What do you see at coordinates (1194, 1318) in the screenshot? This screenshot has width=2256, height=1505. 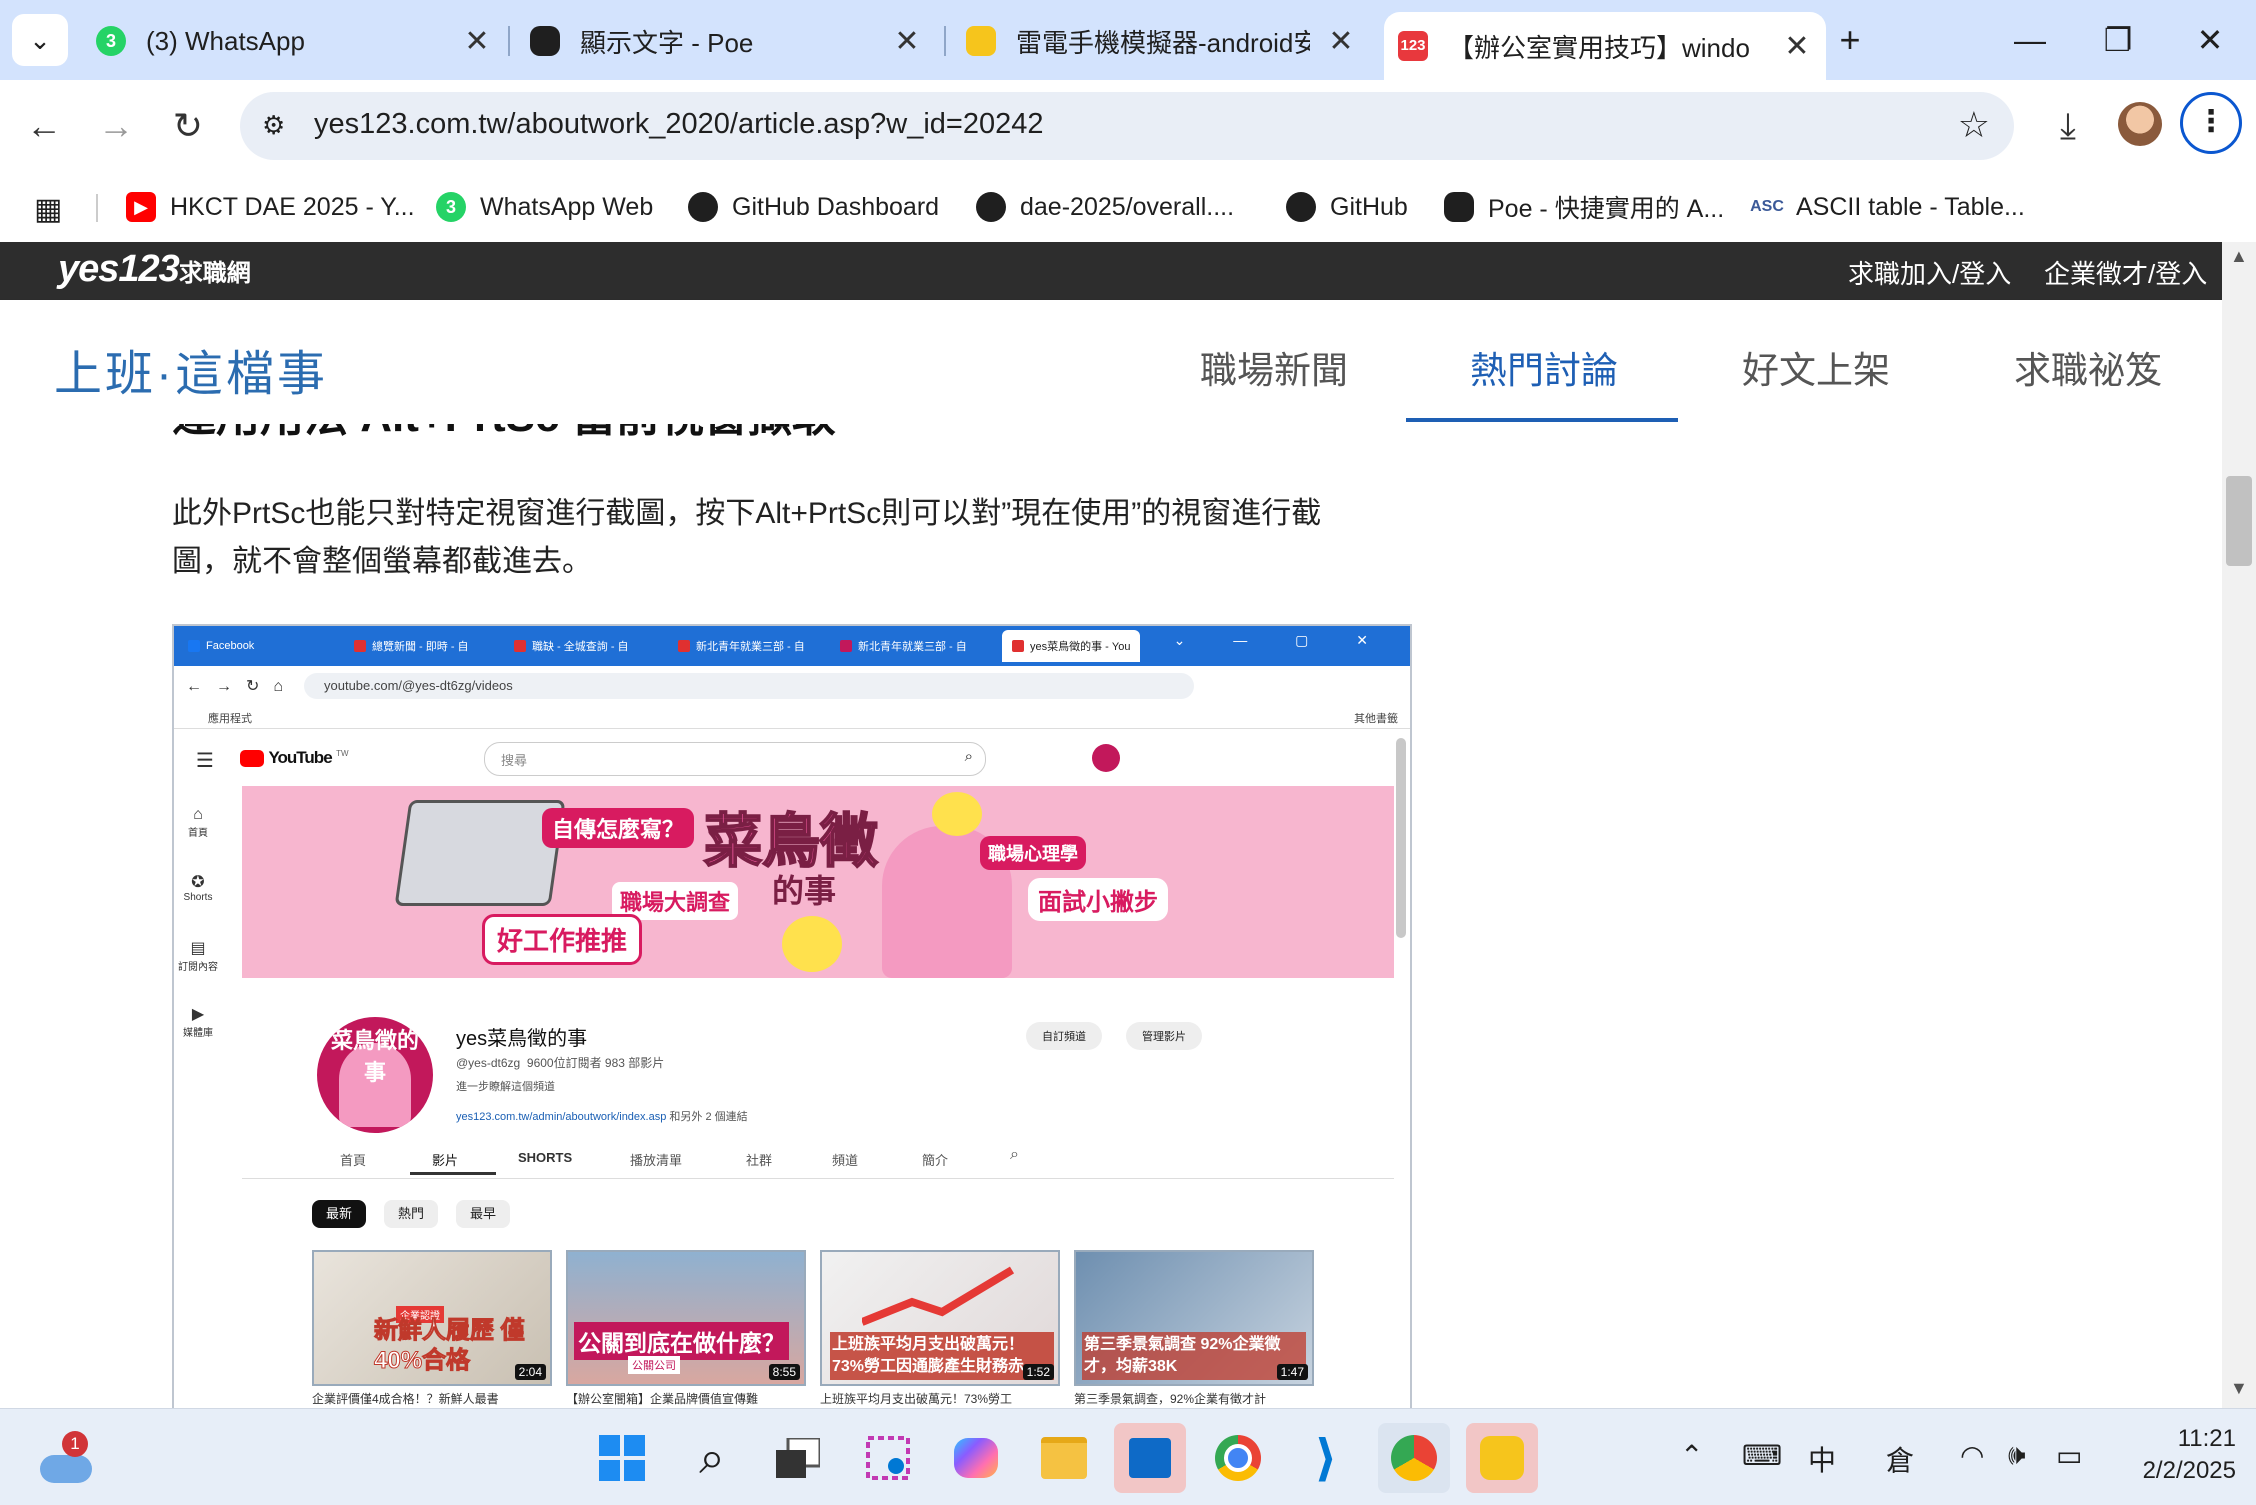 I see `video-thumbnail: 第三季景氣調查 92%企業徵才，均薪38K 1:47` at bounding box center [1194, 1318].